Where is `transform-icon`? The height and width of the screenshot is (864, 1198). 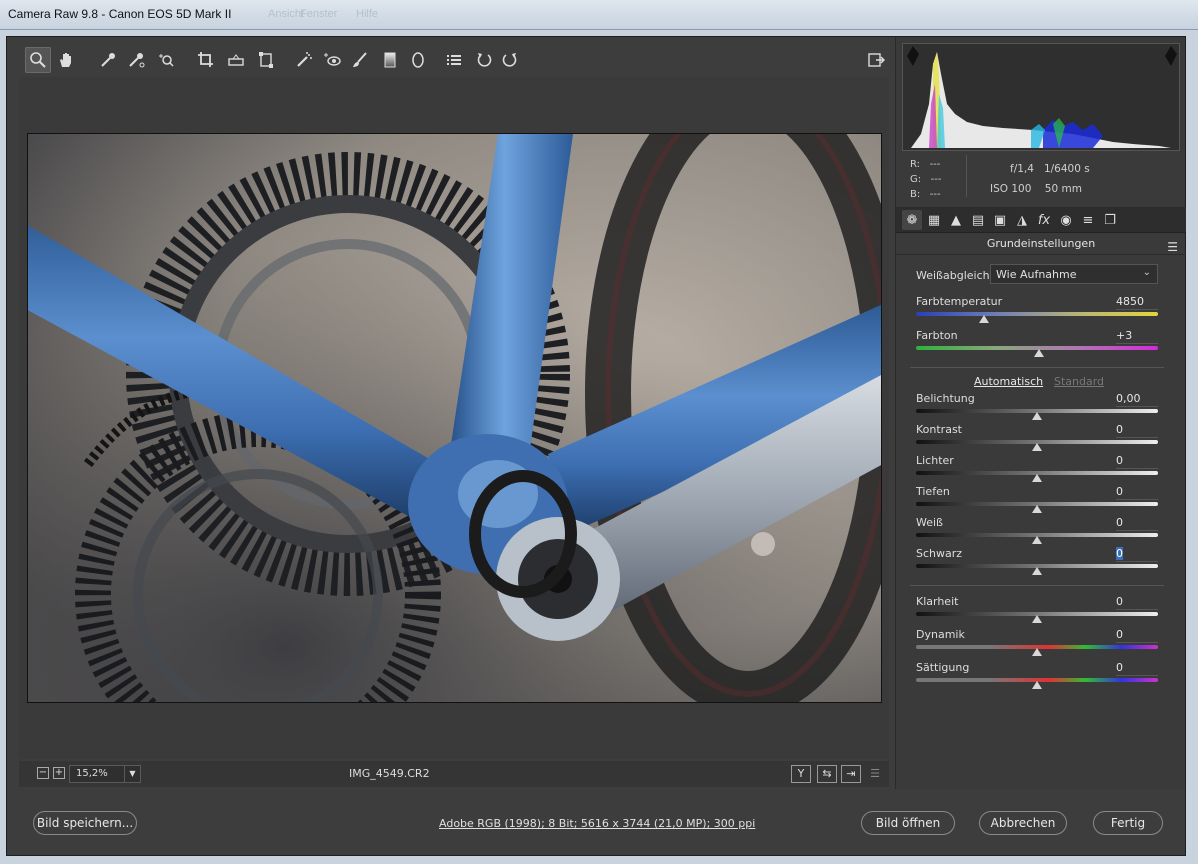 transform-icon is located at coordinates (266, 60).